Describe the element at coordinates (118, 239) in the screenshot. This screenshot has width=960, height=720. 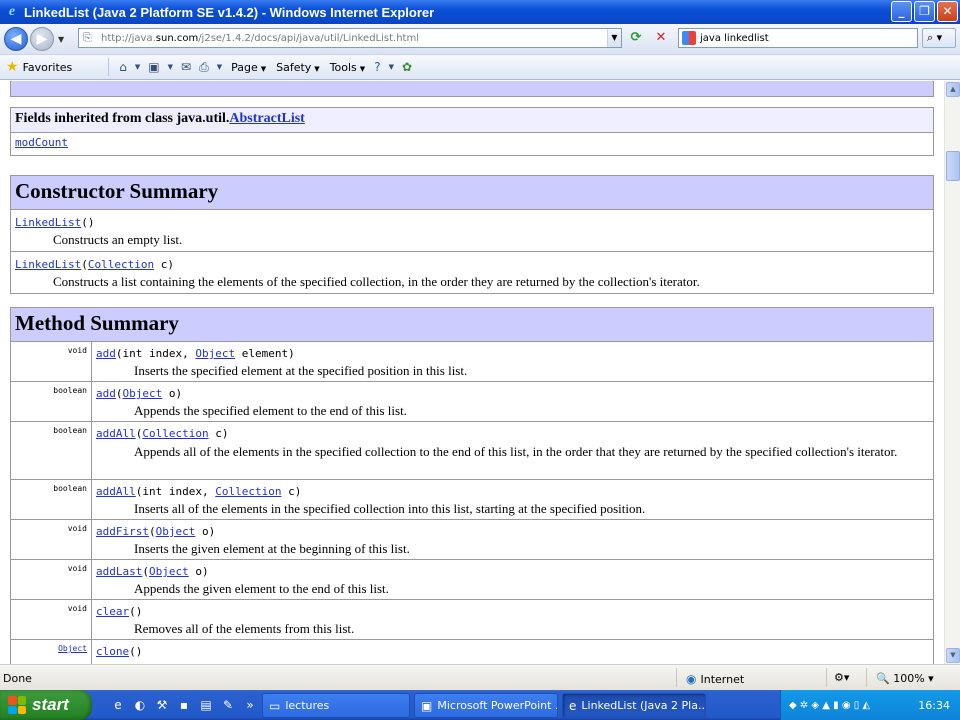
I see `constructor-description: Constructs an empty list.` at that location.